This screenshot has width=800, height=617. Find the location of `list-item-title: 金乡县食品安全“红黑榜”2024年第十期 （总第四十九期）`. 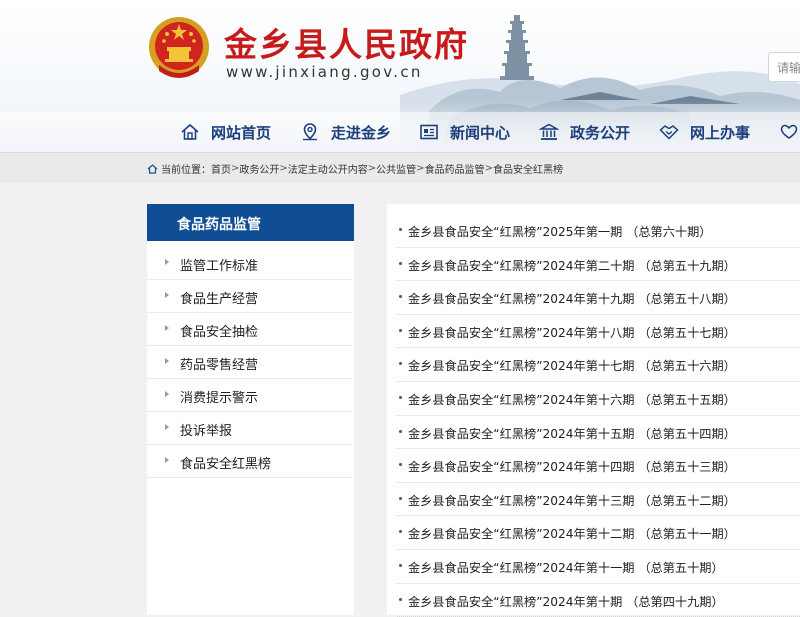

list-item-title: 金乡县食品安全“红黑榜”2024年第十期 （总第四十九期） is located at coordinates (566, 601).